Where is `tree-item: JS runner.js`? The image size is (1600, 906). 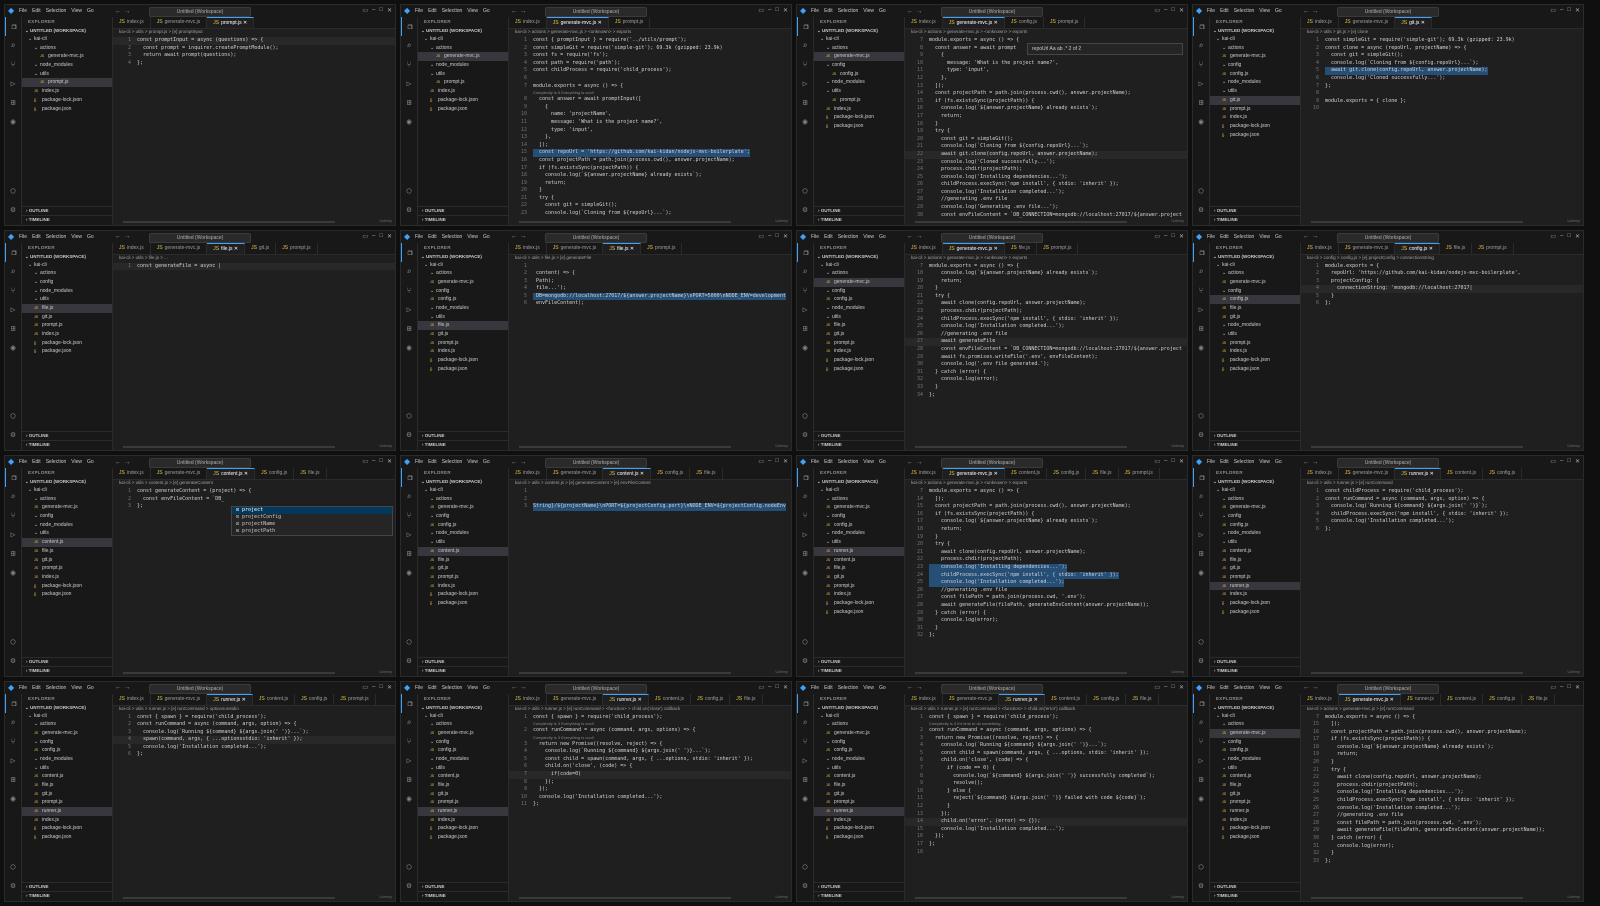 tree-item: JS runner.js is located at coordinates (67, 811).